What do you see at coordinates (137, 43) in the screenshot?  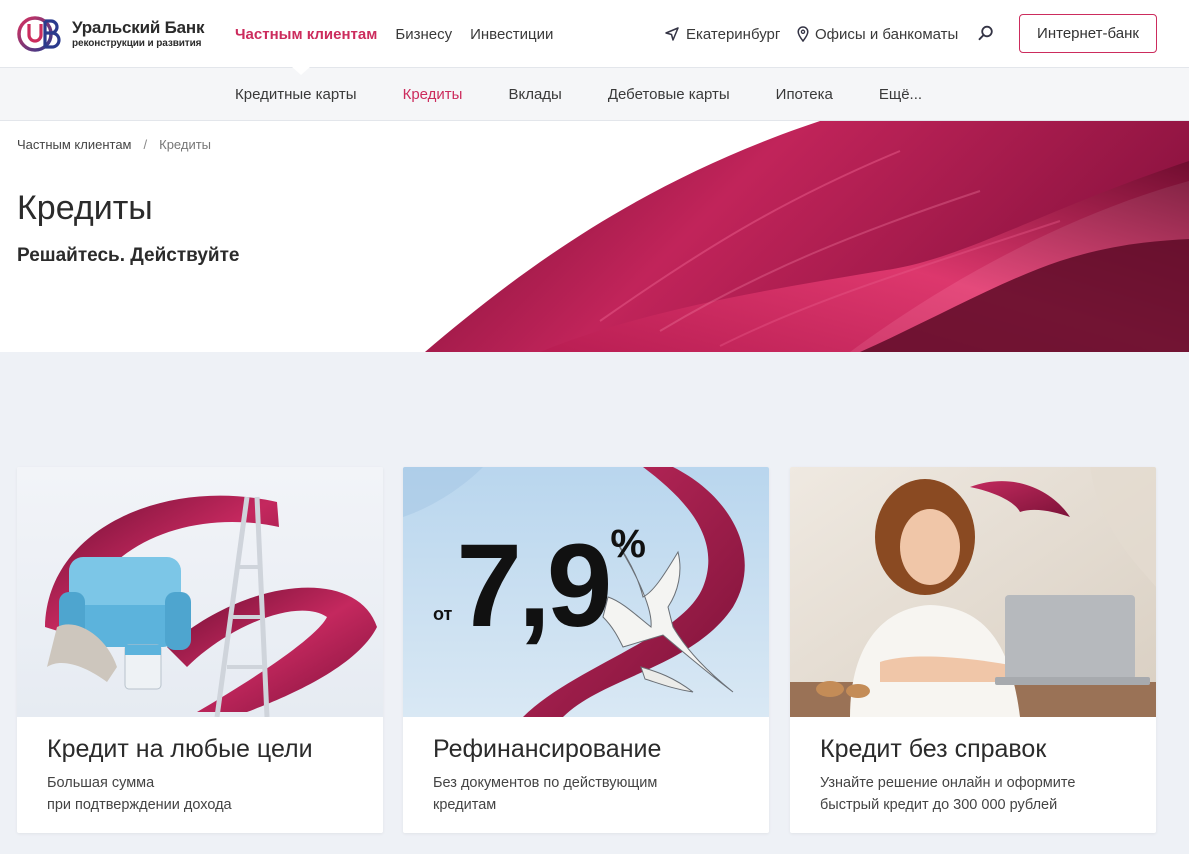 I see `brand-tagline: реконструкции и развития` at bounding box center [137, 43].